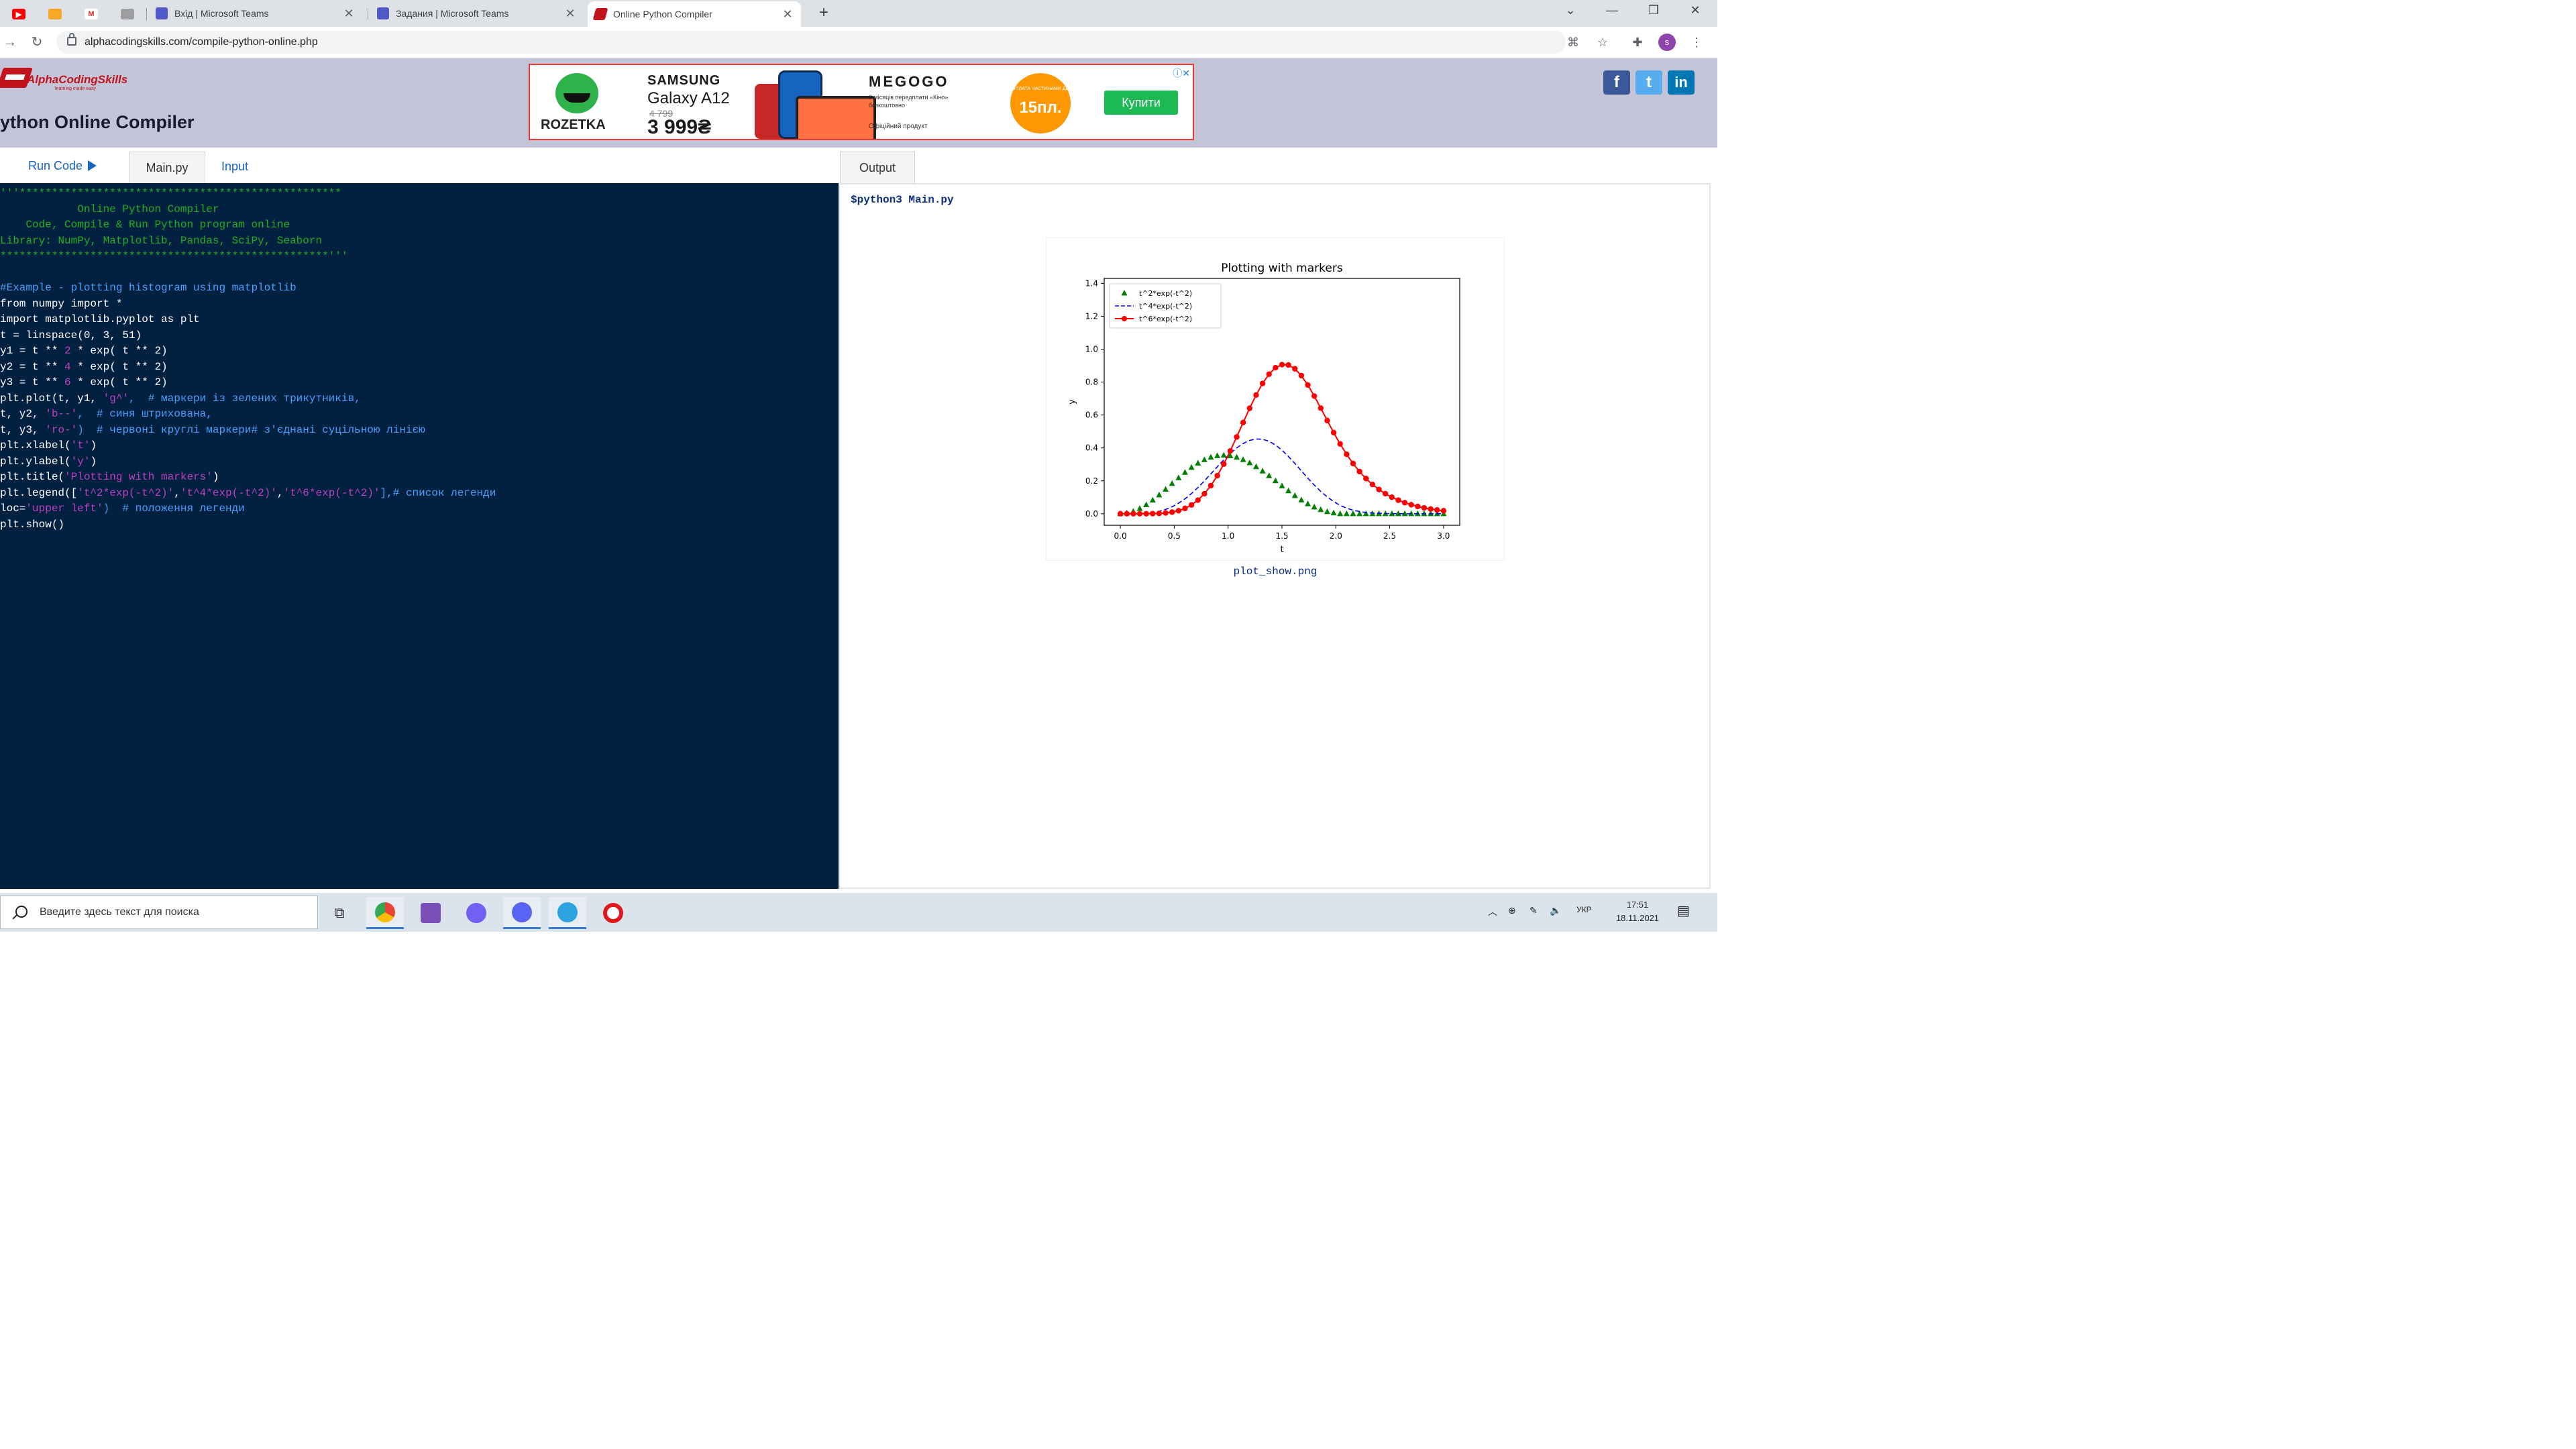 This screenshot has height=1449, width=2576. Describe the element at coordinates (1612, 10) in the screenshot. I see `minimize-icon: —` at that location.